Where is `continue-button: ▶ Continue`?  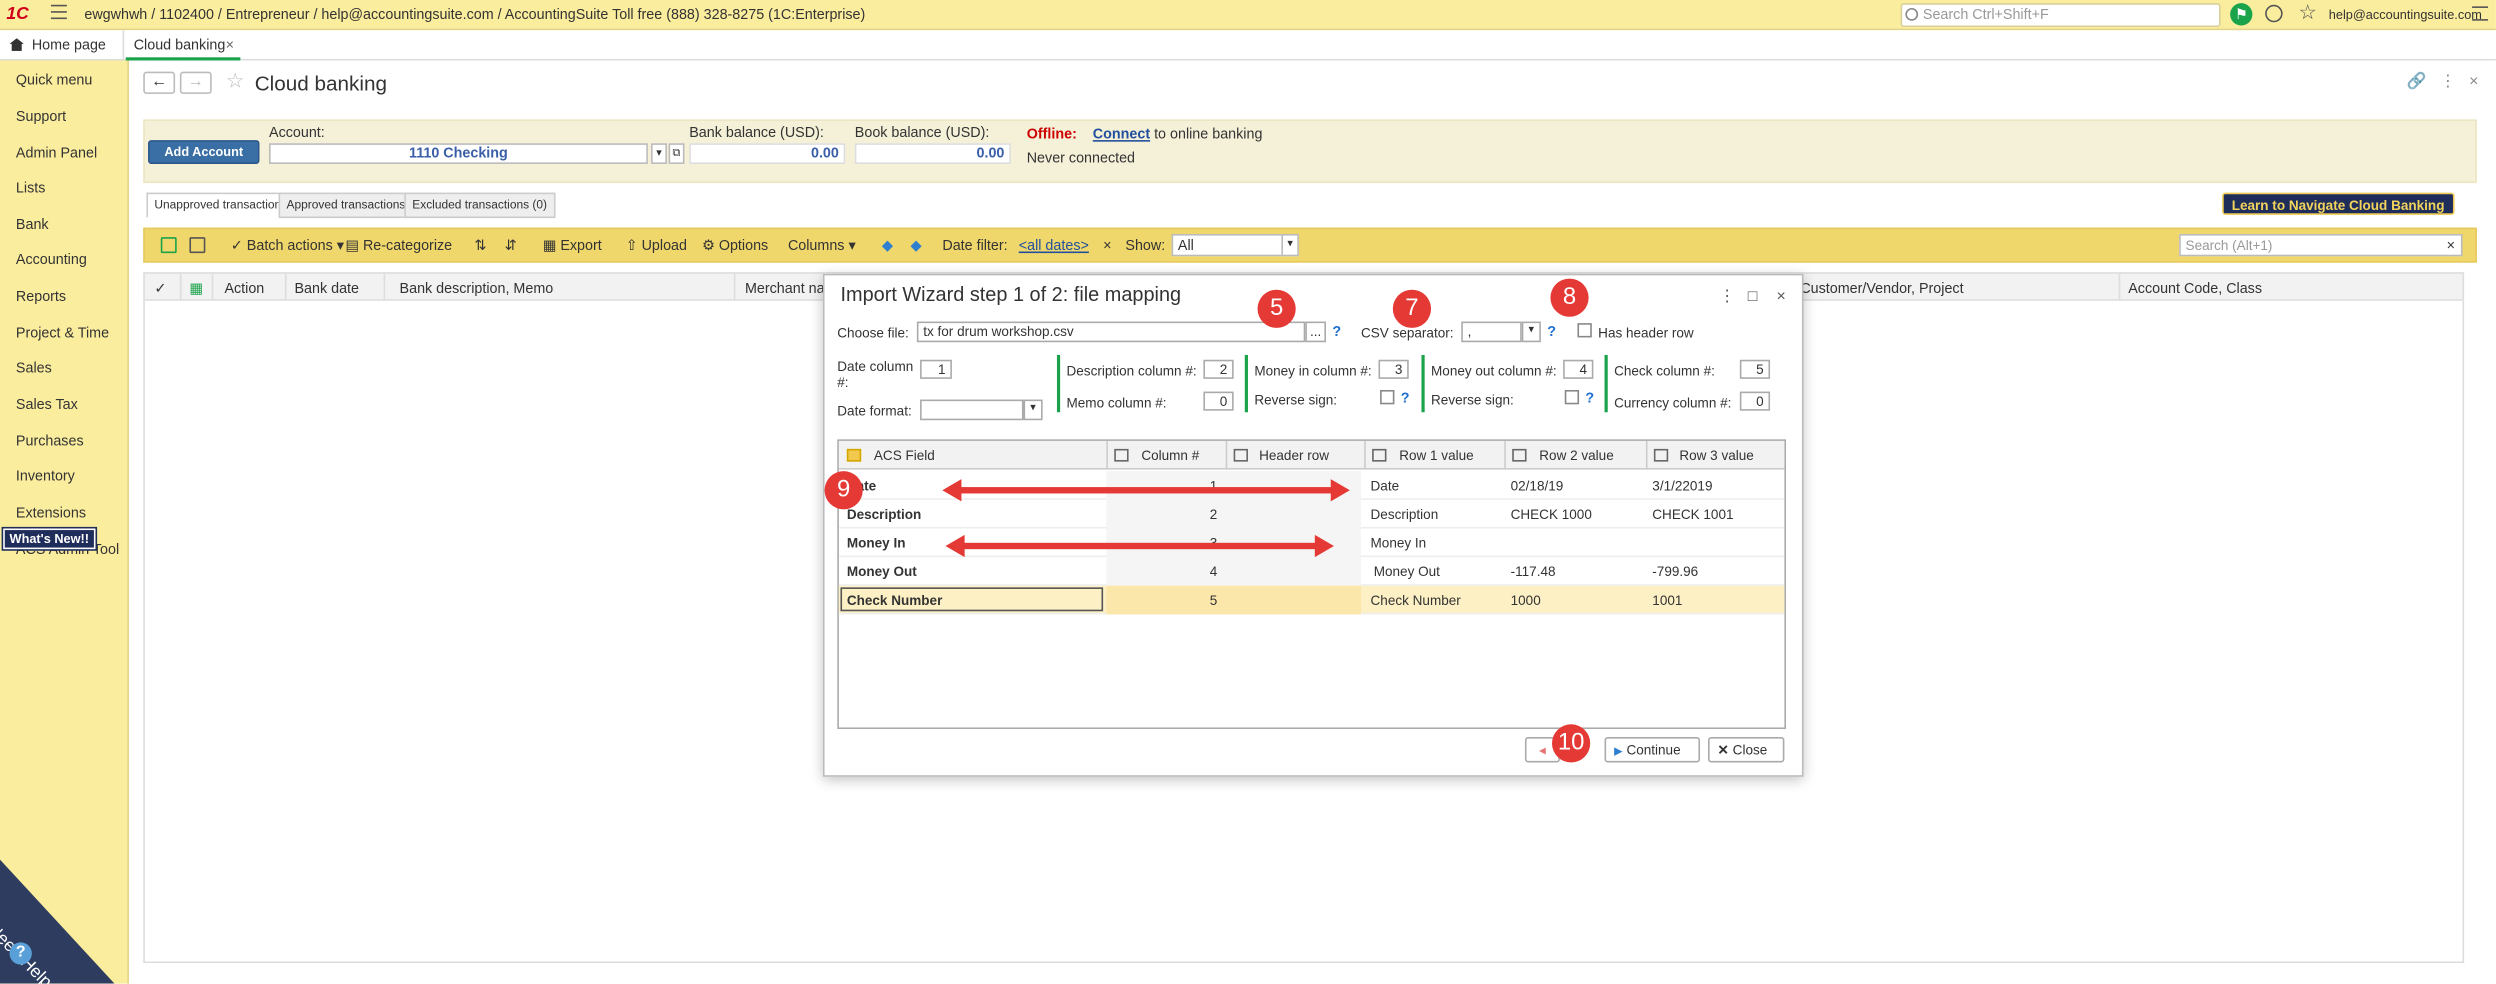
continue-button: ▶ Continue is located at coordinates (1652, 750).